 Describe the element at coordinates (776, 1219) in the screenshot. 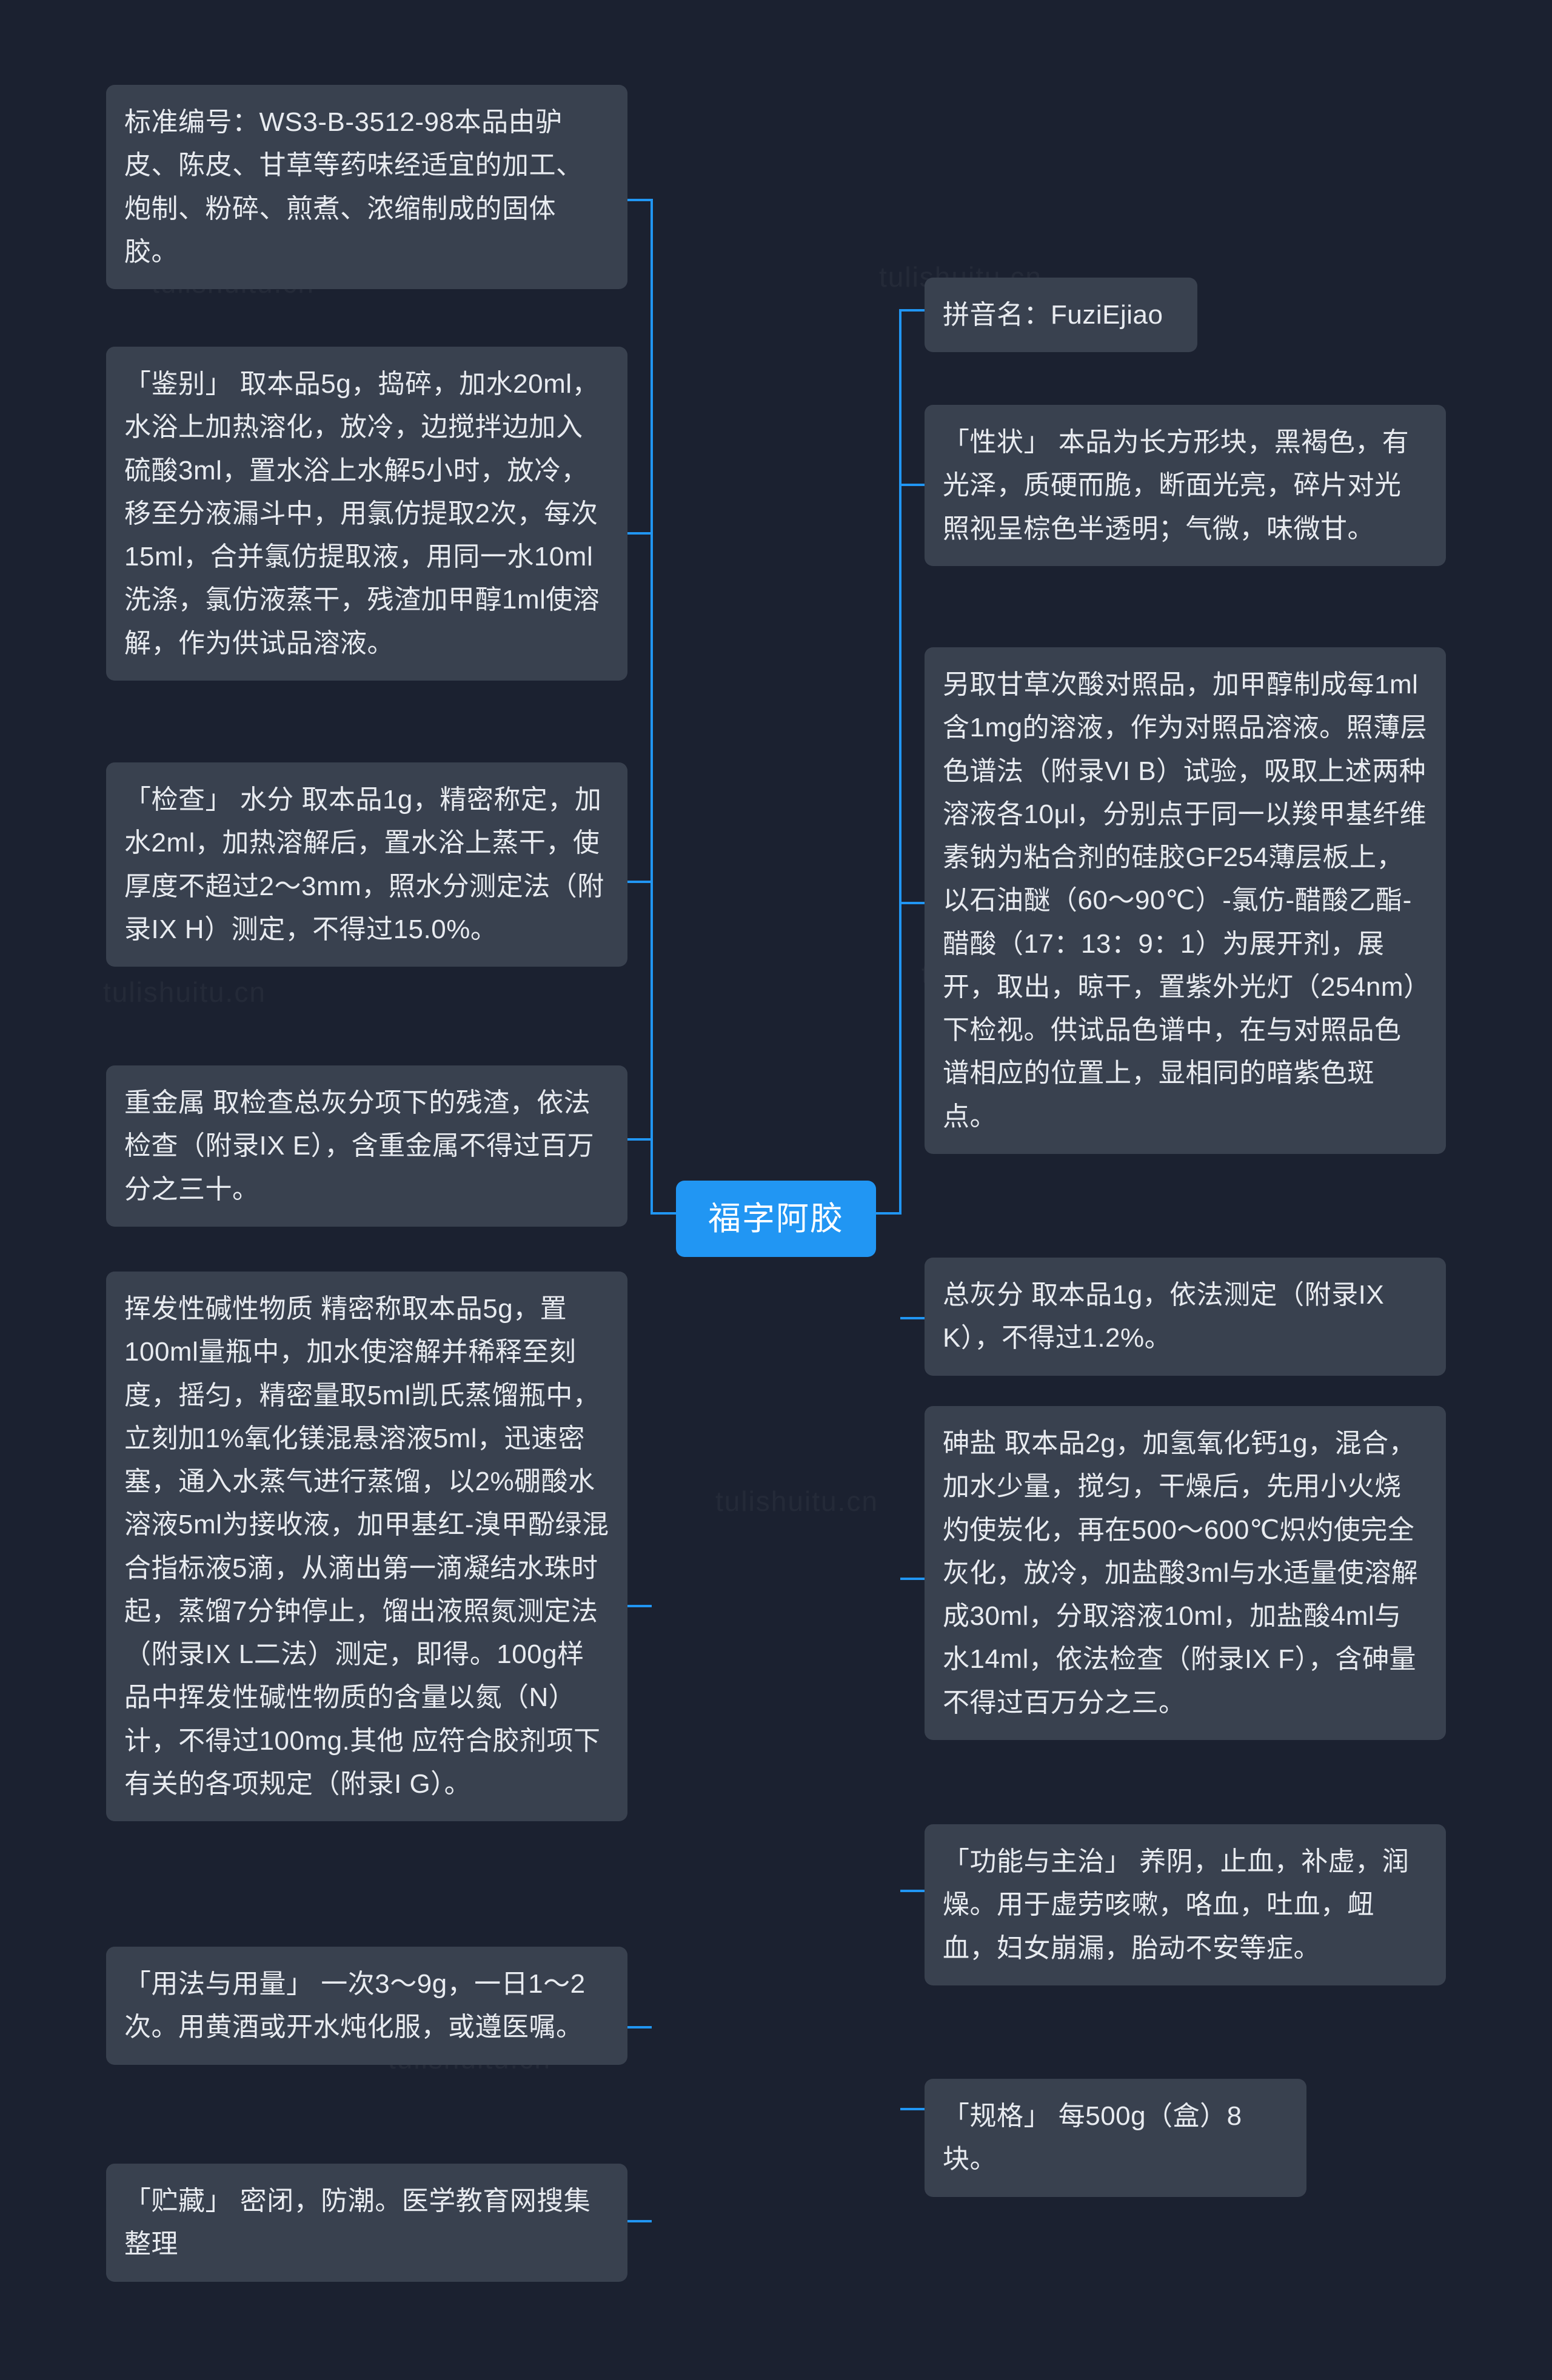

I see `root-node: 福字阿胶` at that location.